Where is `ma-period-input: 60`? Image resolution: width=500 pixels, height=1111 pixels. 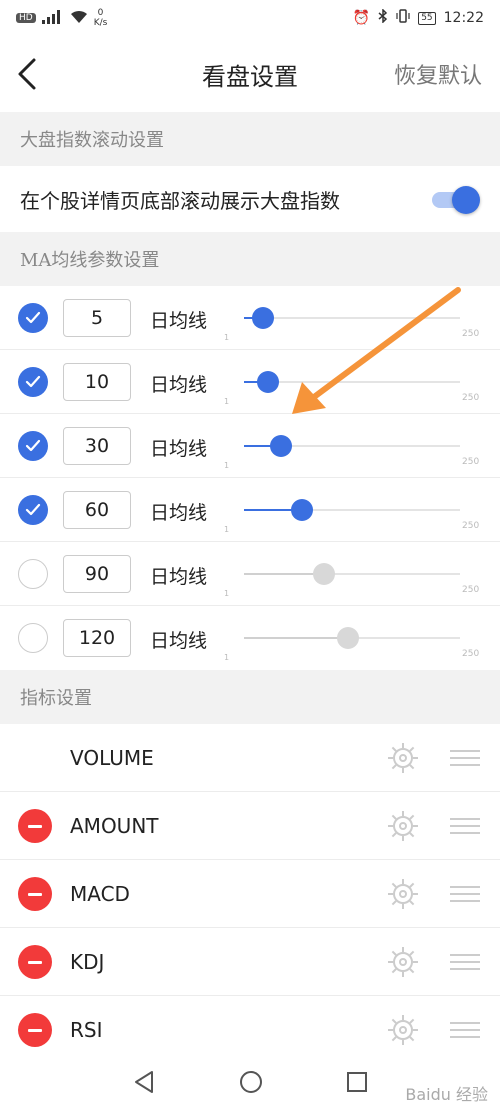 ma-period-input: 60 is located at coordinates (97, 510).